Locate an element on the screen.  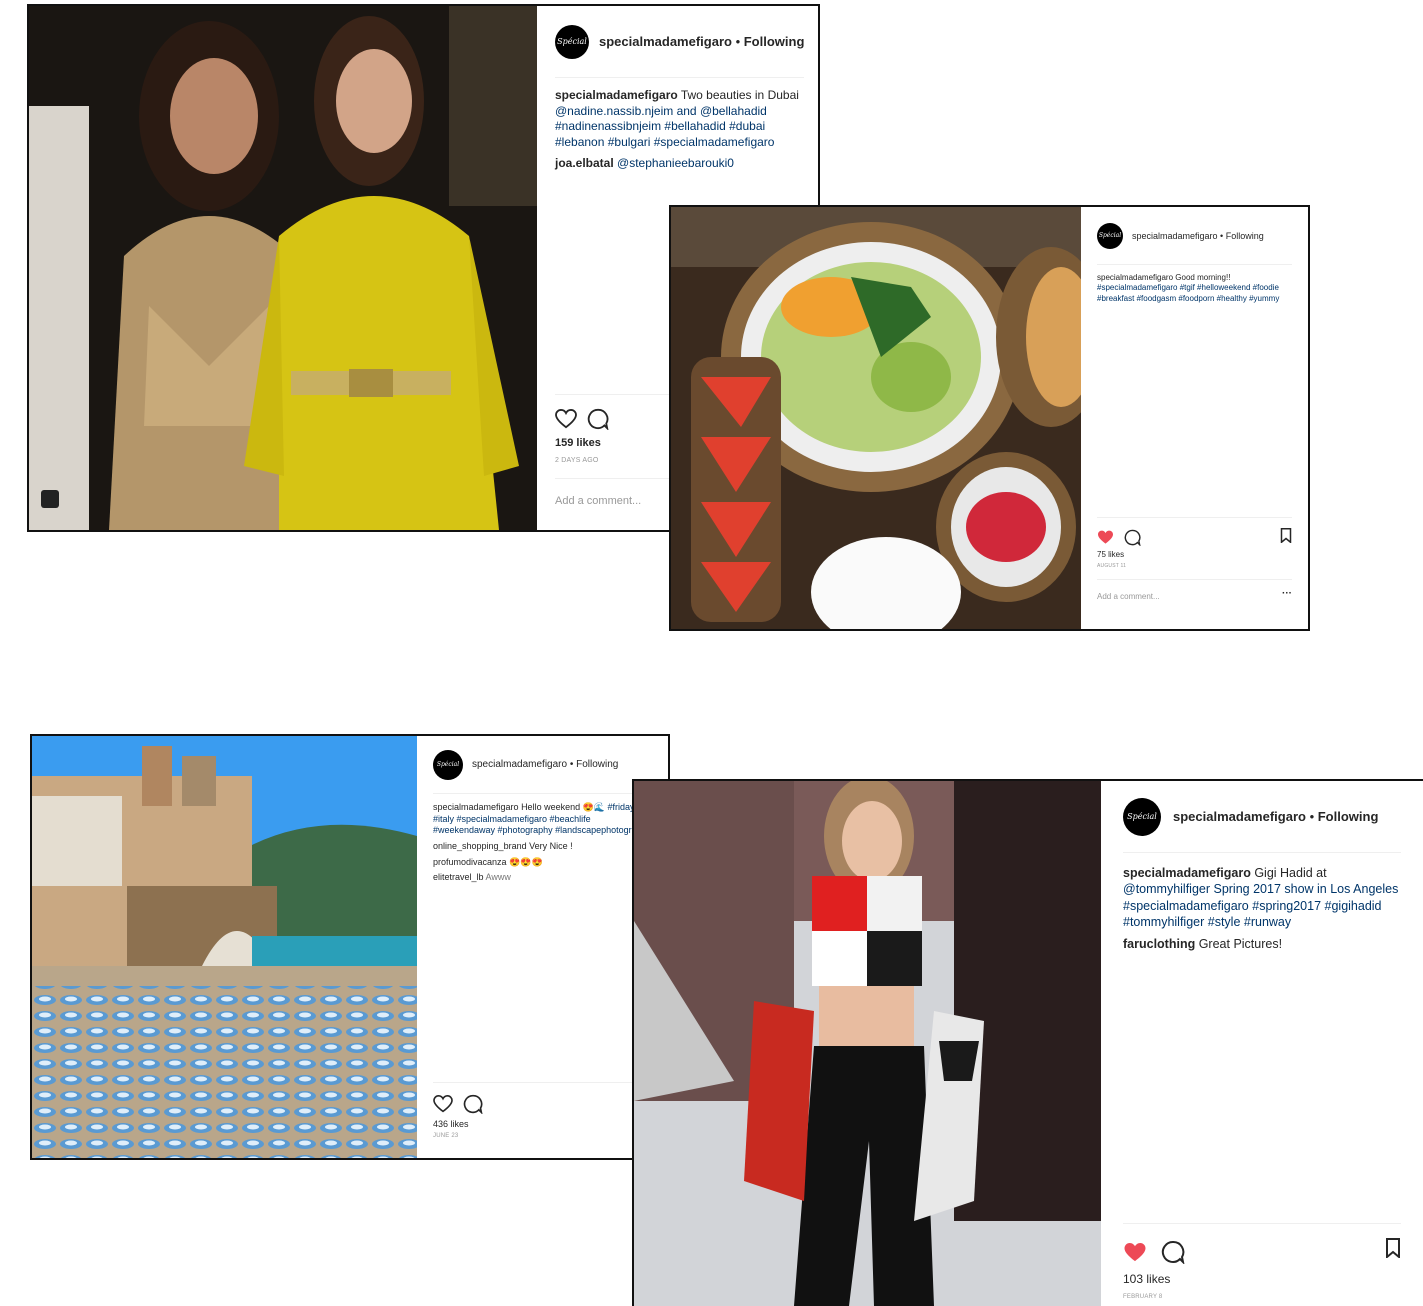
post-actions: 103 likes FEBRUARY 8 is located at coordinates (1262, 1261).